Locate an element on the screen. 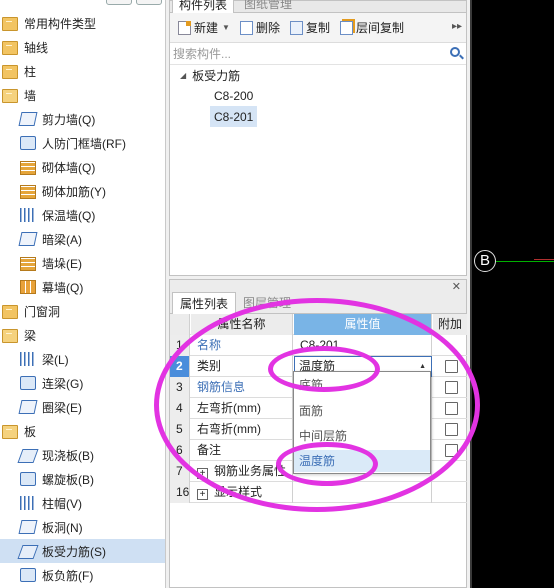 The image size is (554, 588). chevron-down-icon: ▼ is located at coordinates (226, 27).